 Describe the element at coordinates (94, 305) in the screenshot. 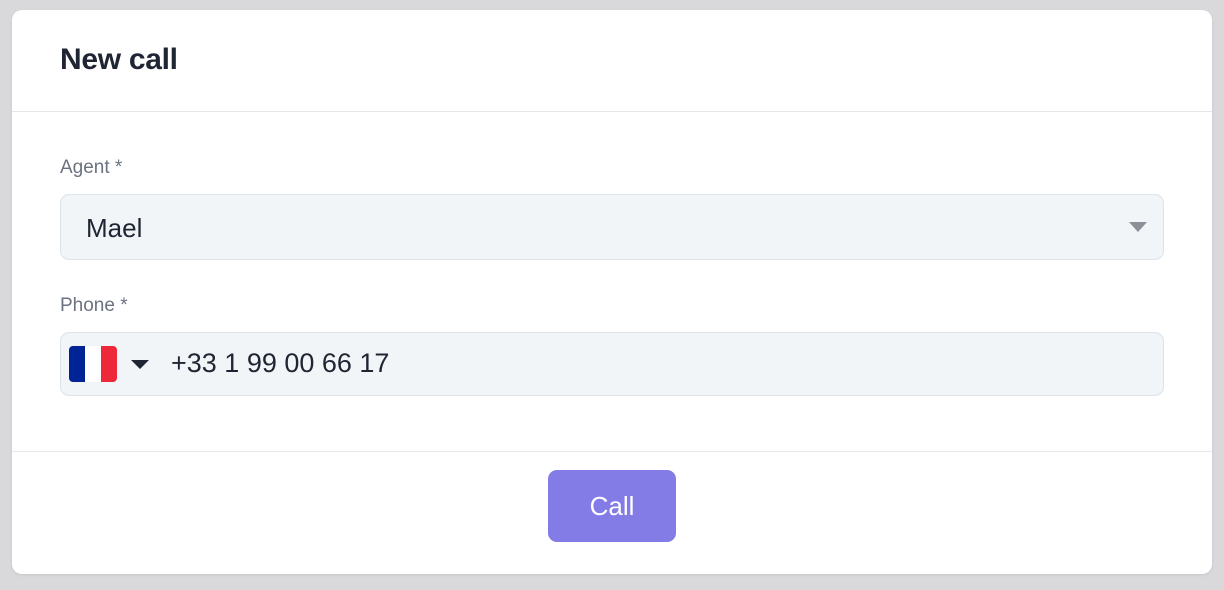

I see `phone-label: Phone *` at that location.